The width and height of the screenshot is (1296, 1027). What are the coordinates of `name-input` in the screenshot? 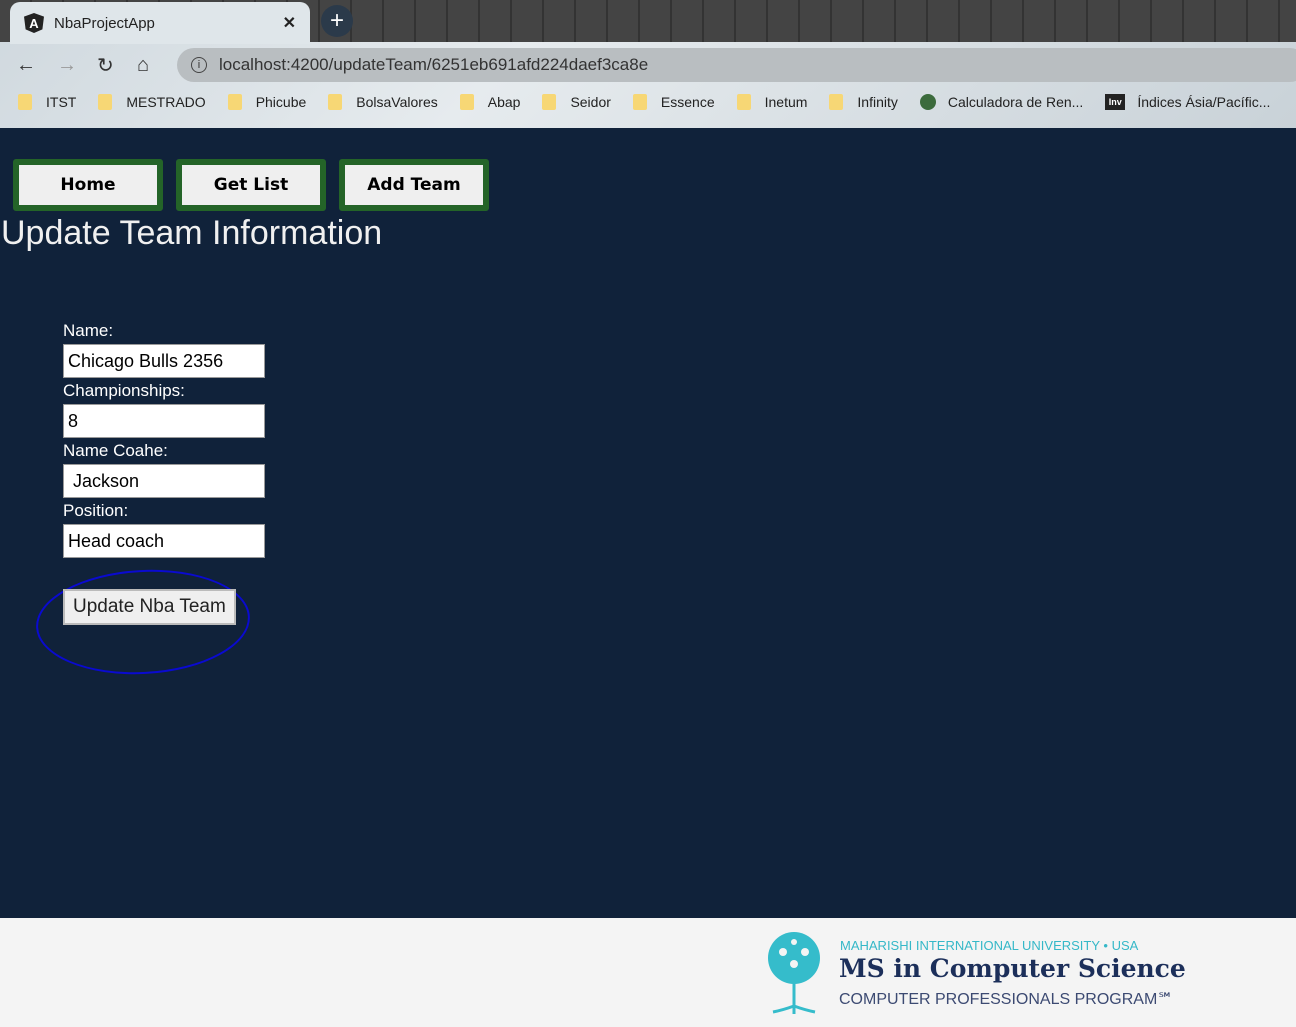 It's located at (164, 361).